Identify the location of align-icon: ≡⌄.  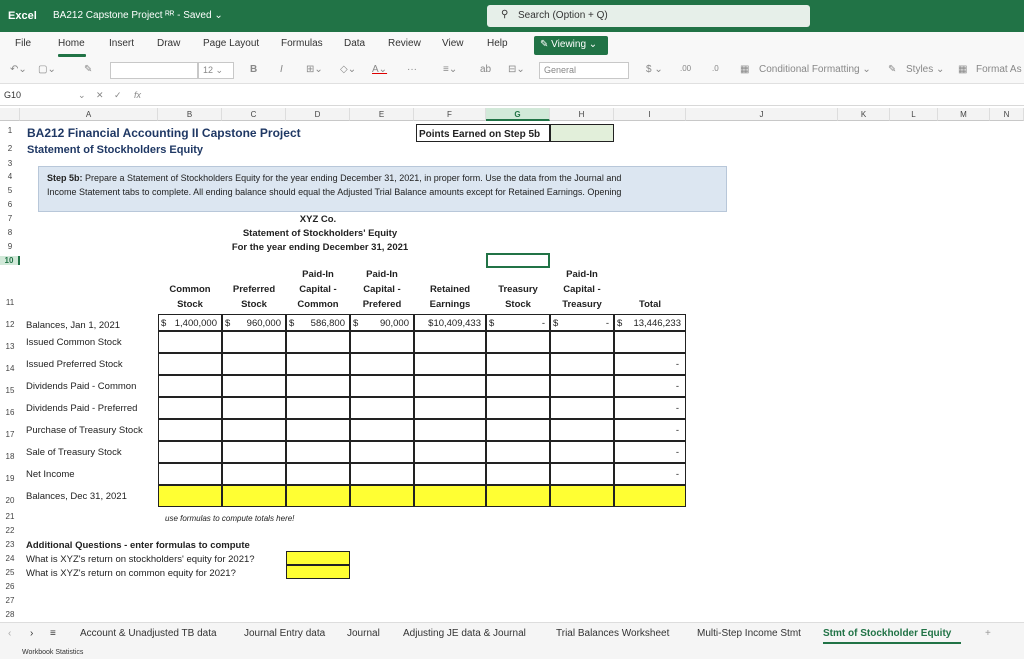
(450, 69).